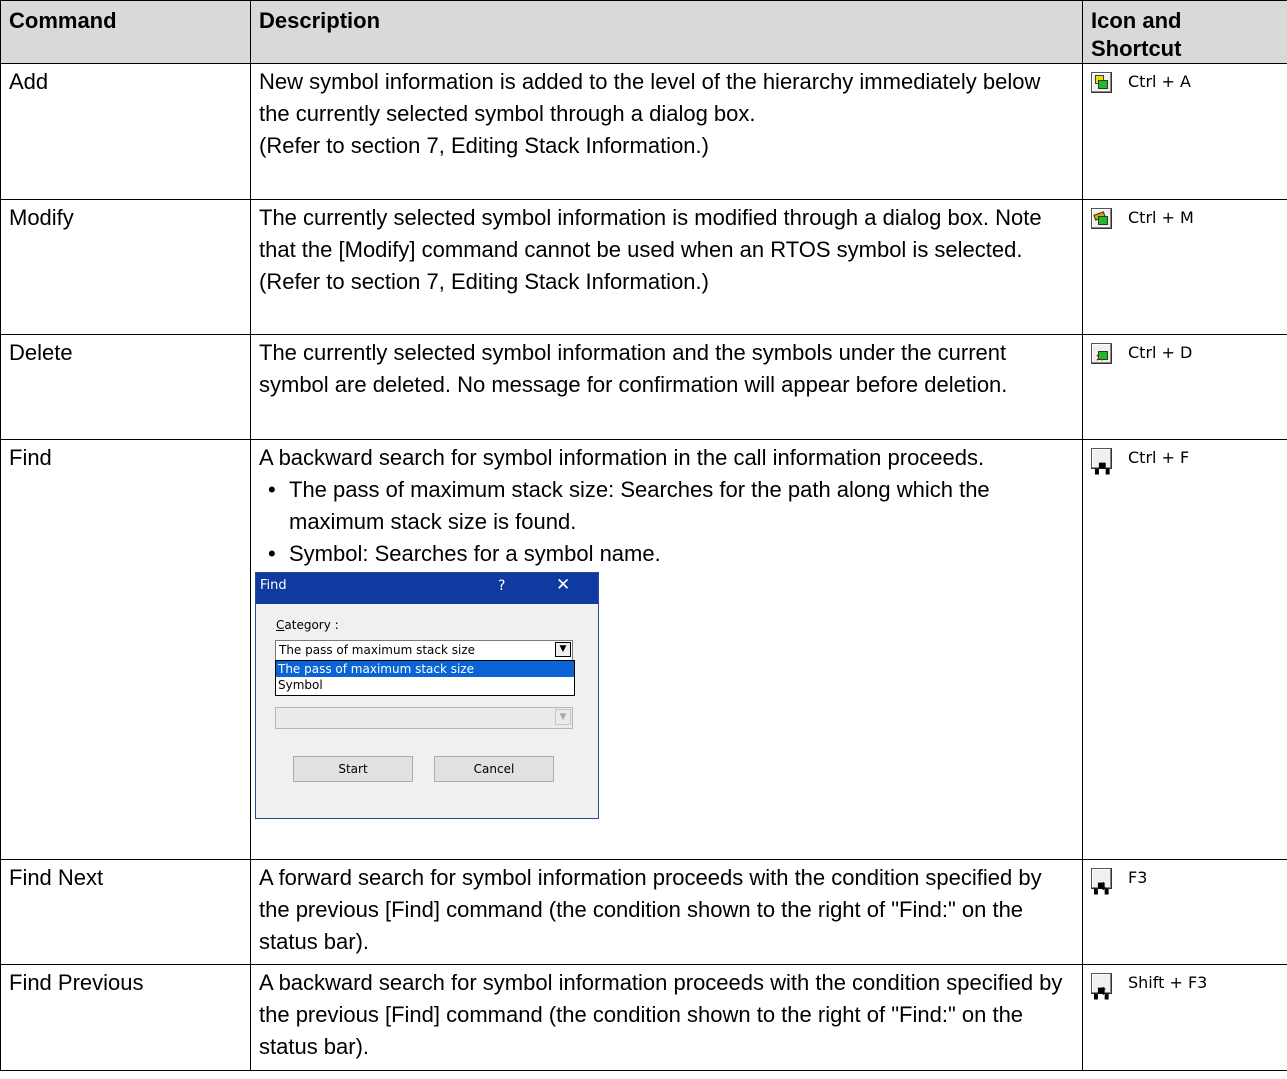  What do you see at coordinates (1101, 986) in the screenshot?
I see `find-previous-icon: ▞▚ ↑` at bounding box center [1101, 986].